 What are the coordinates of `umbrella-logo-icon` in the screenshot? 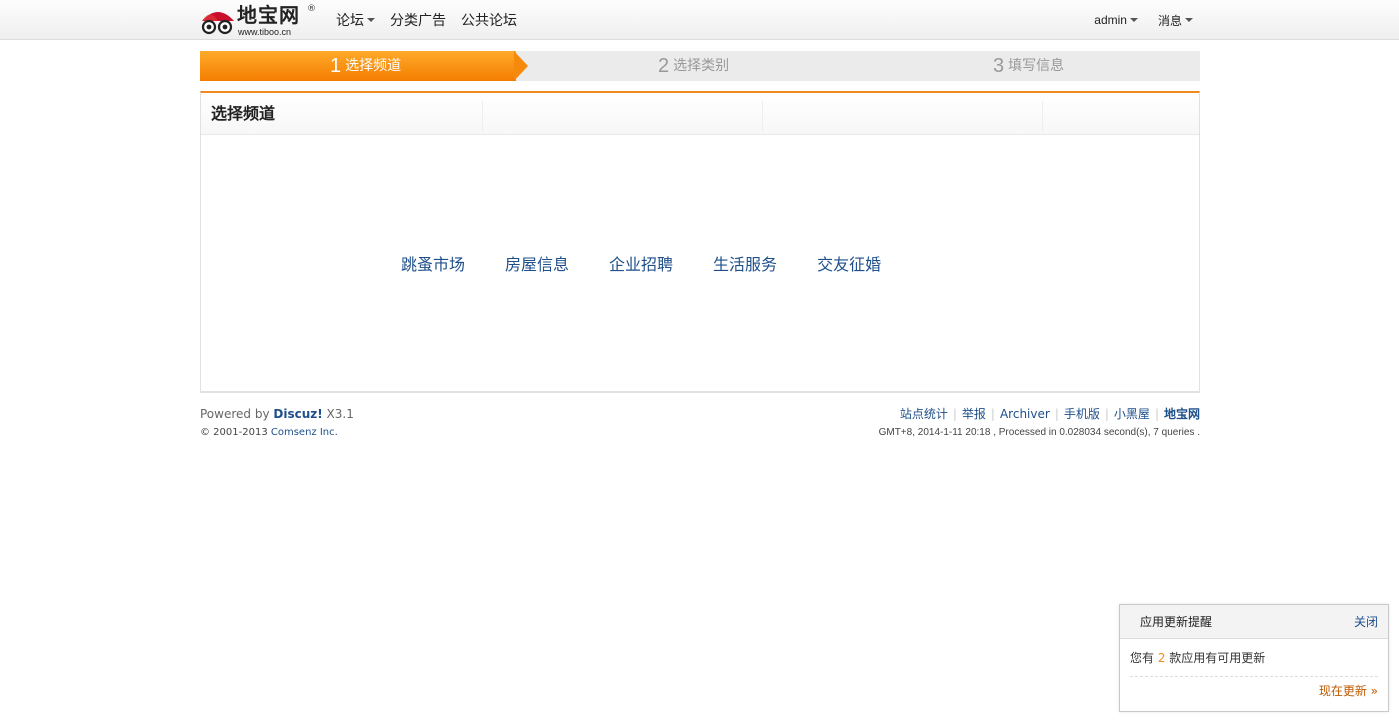 It's located at (217, 23).